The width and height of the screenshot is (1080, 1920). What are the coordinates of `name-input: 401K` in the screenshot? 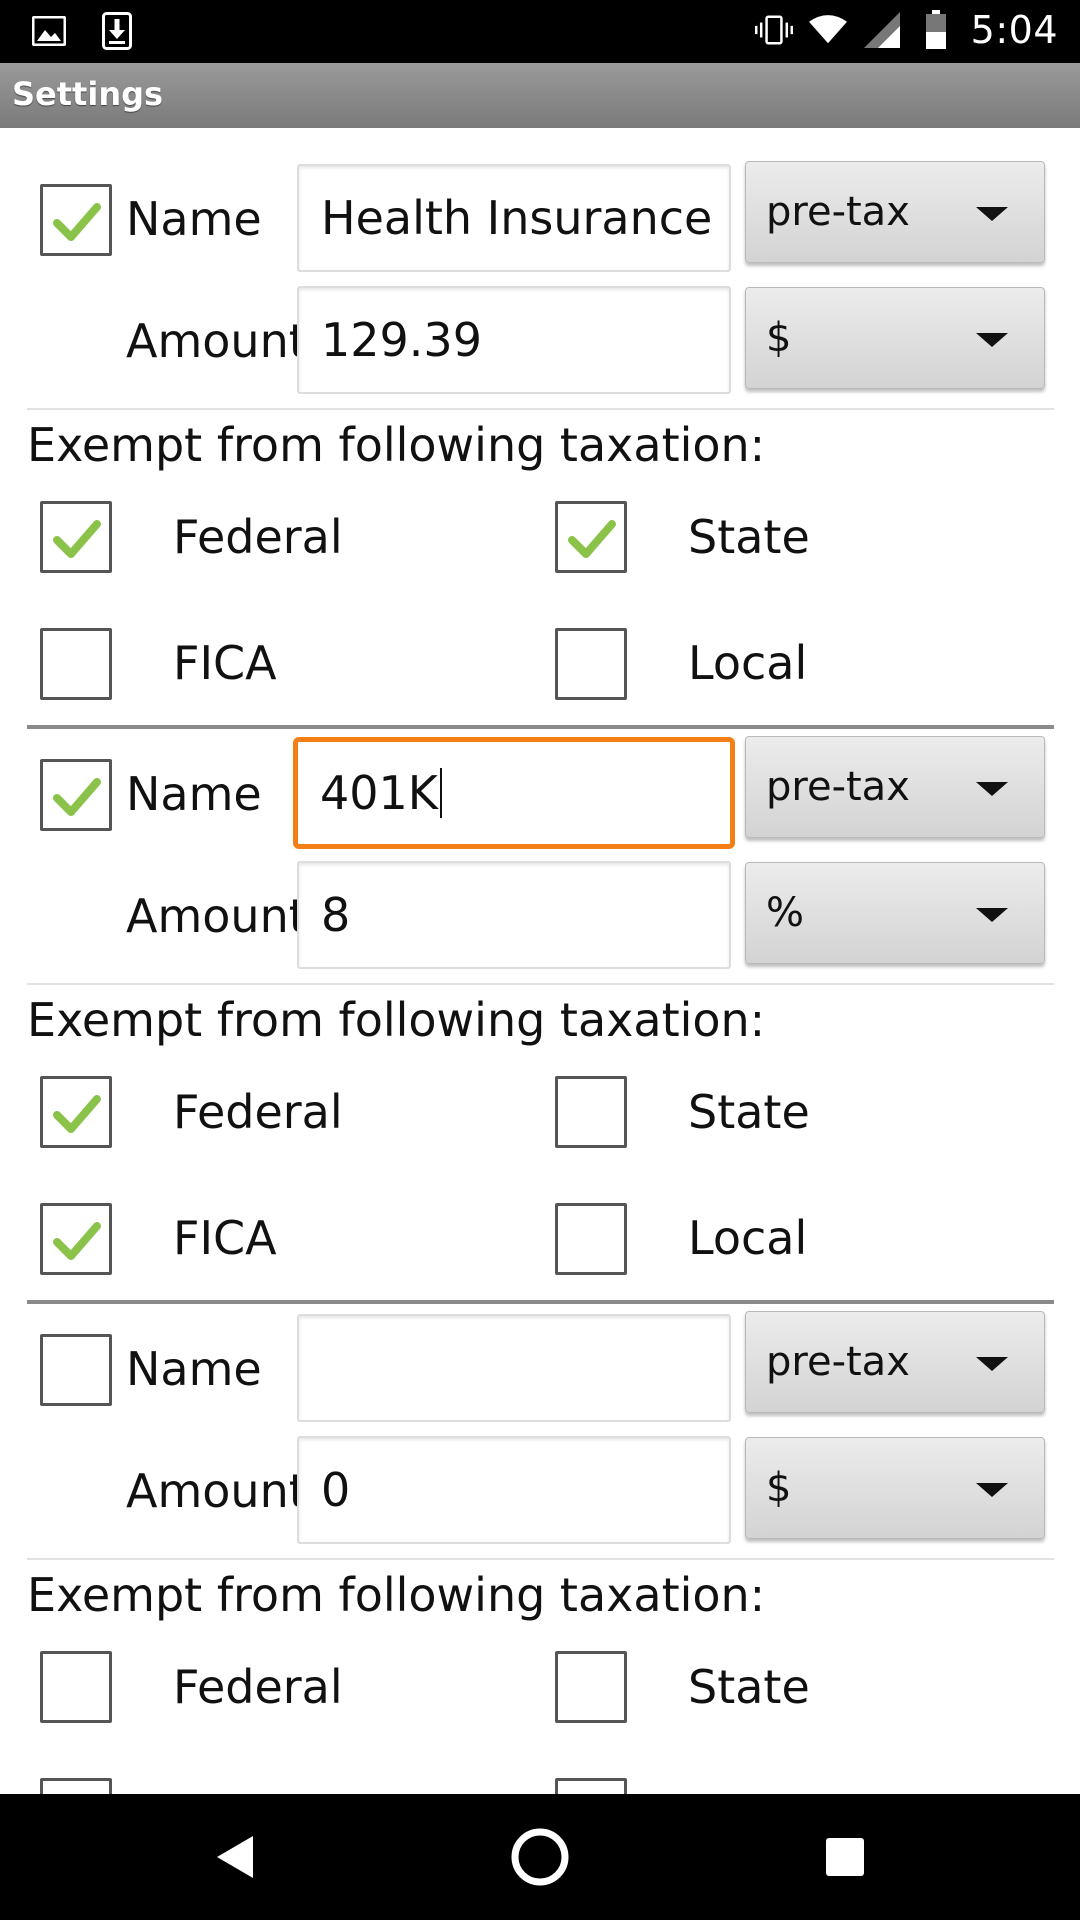 It's located at (514, 793).